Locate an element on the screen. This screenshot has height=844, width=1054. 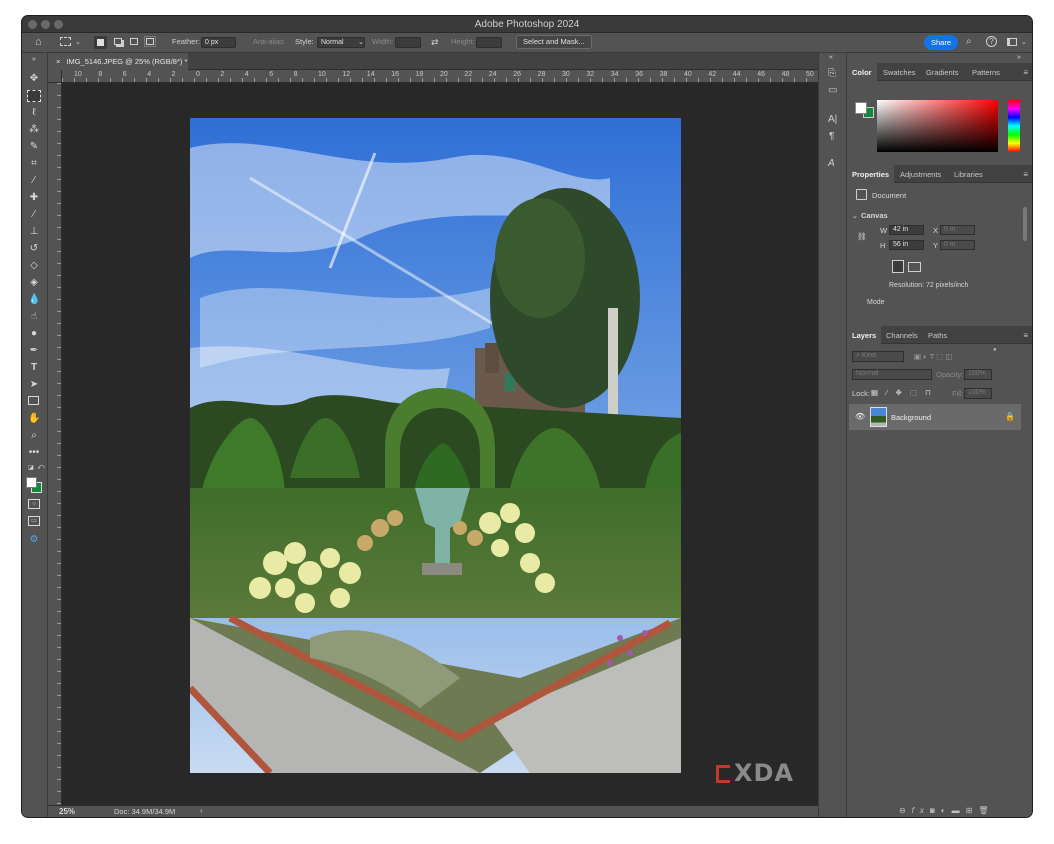
add-selection-icon is located at coordinates (118, 41).